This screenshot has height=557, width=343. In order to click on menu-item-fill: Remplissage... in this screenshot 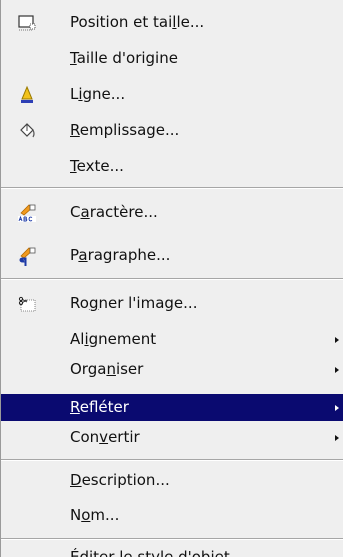, I will do `click(172, 130)`.